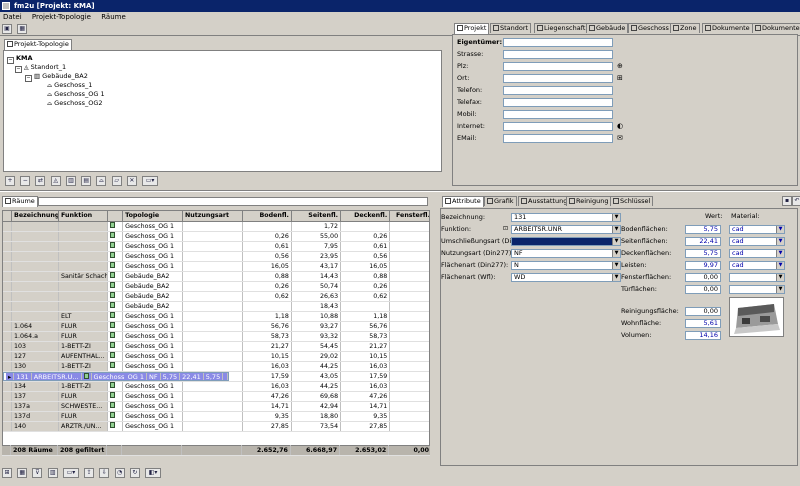 This screenshot has height=486, width=800. Describe the element at coordinates (216, 266) in the screenshot. I see `table-row: Geschoss_OG 1 16,05 43,17 16,05` at that location.